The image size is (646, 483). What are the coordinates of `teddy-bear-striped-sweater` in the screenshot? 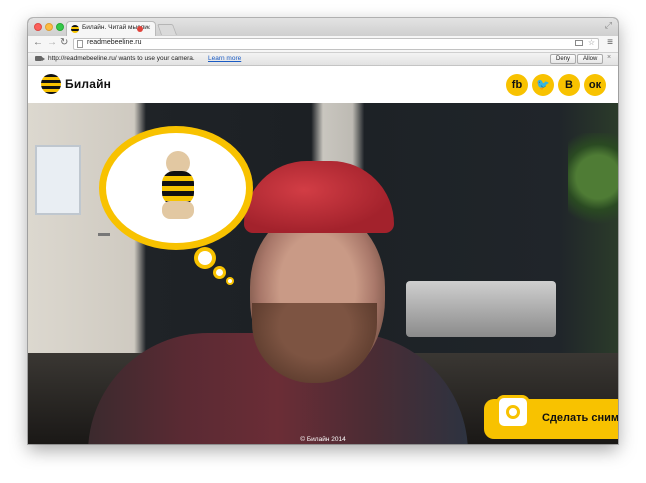 It's located at (178, 188).